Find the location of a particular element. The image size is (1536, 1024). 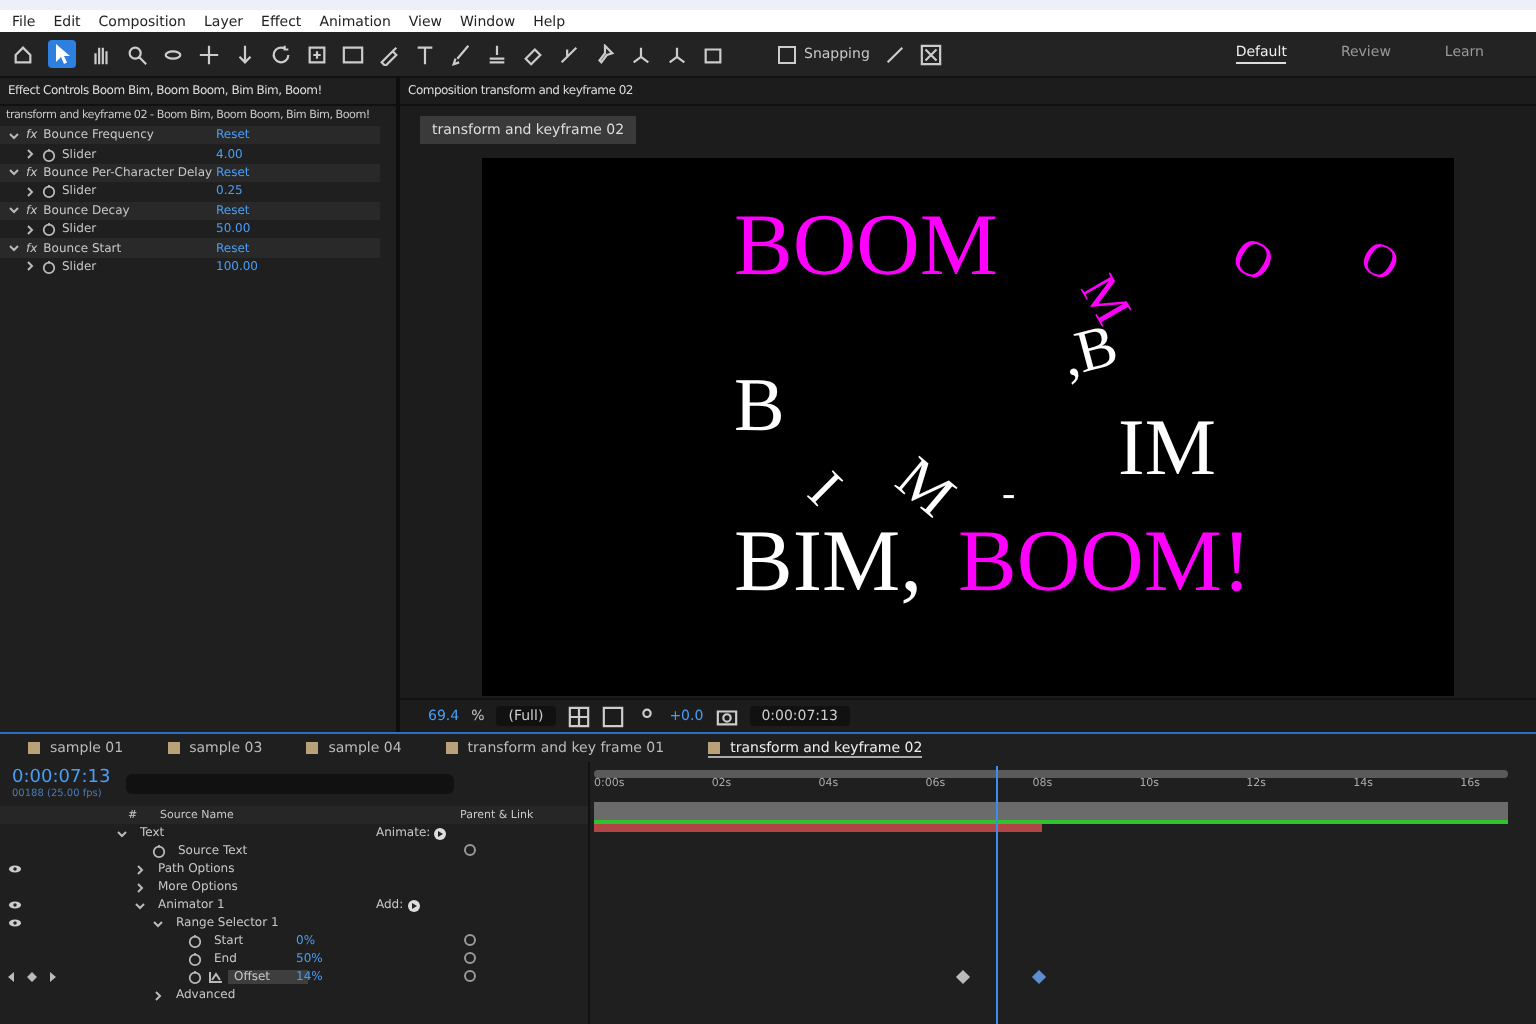

grid-icon is located at coordinates (578, 716).